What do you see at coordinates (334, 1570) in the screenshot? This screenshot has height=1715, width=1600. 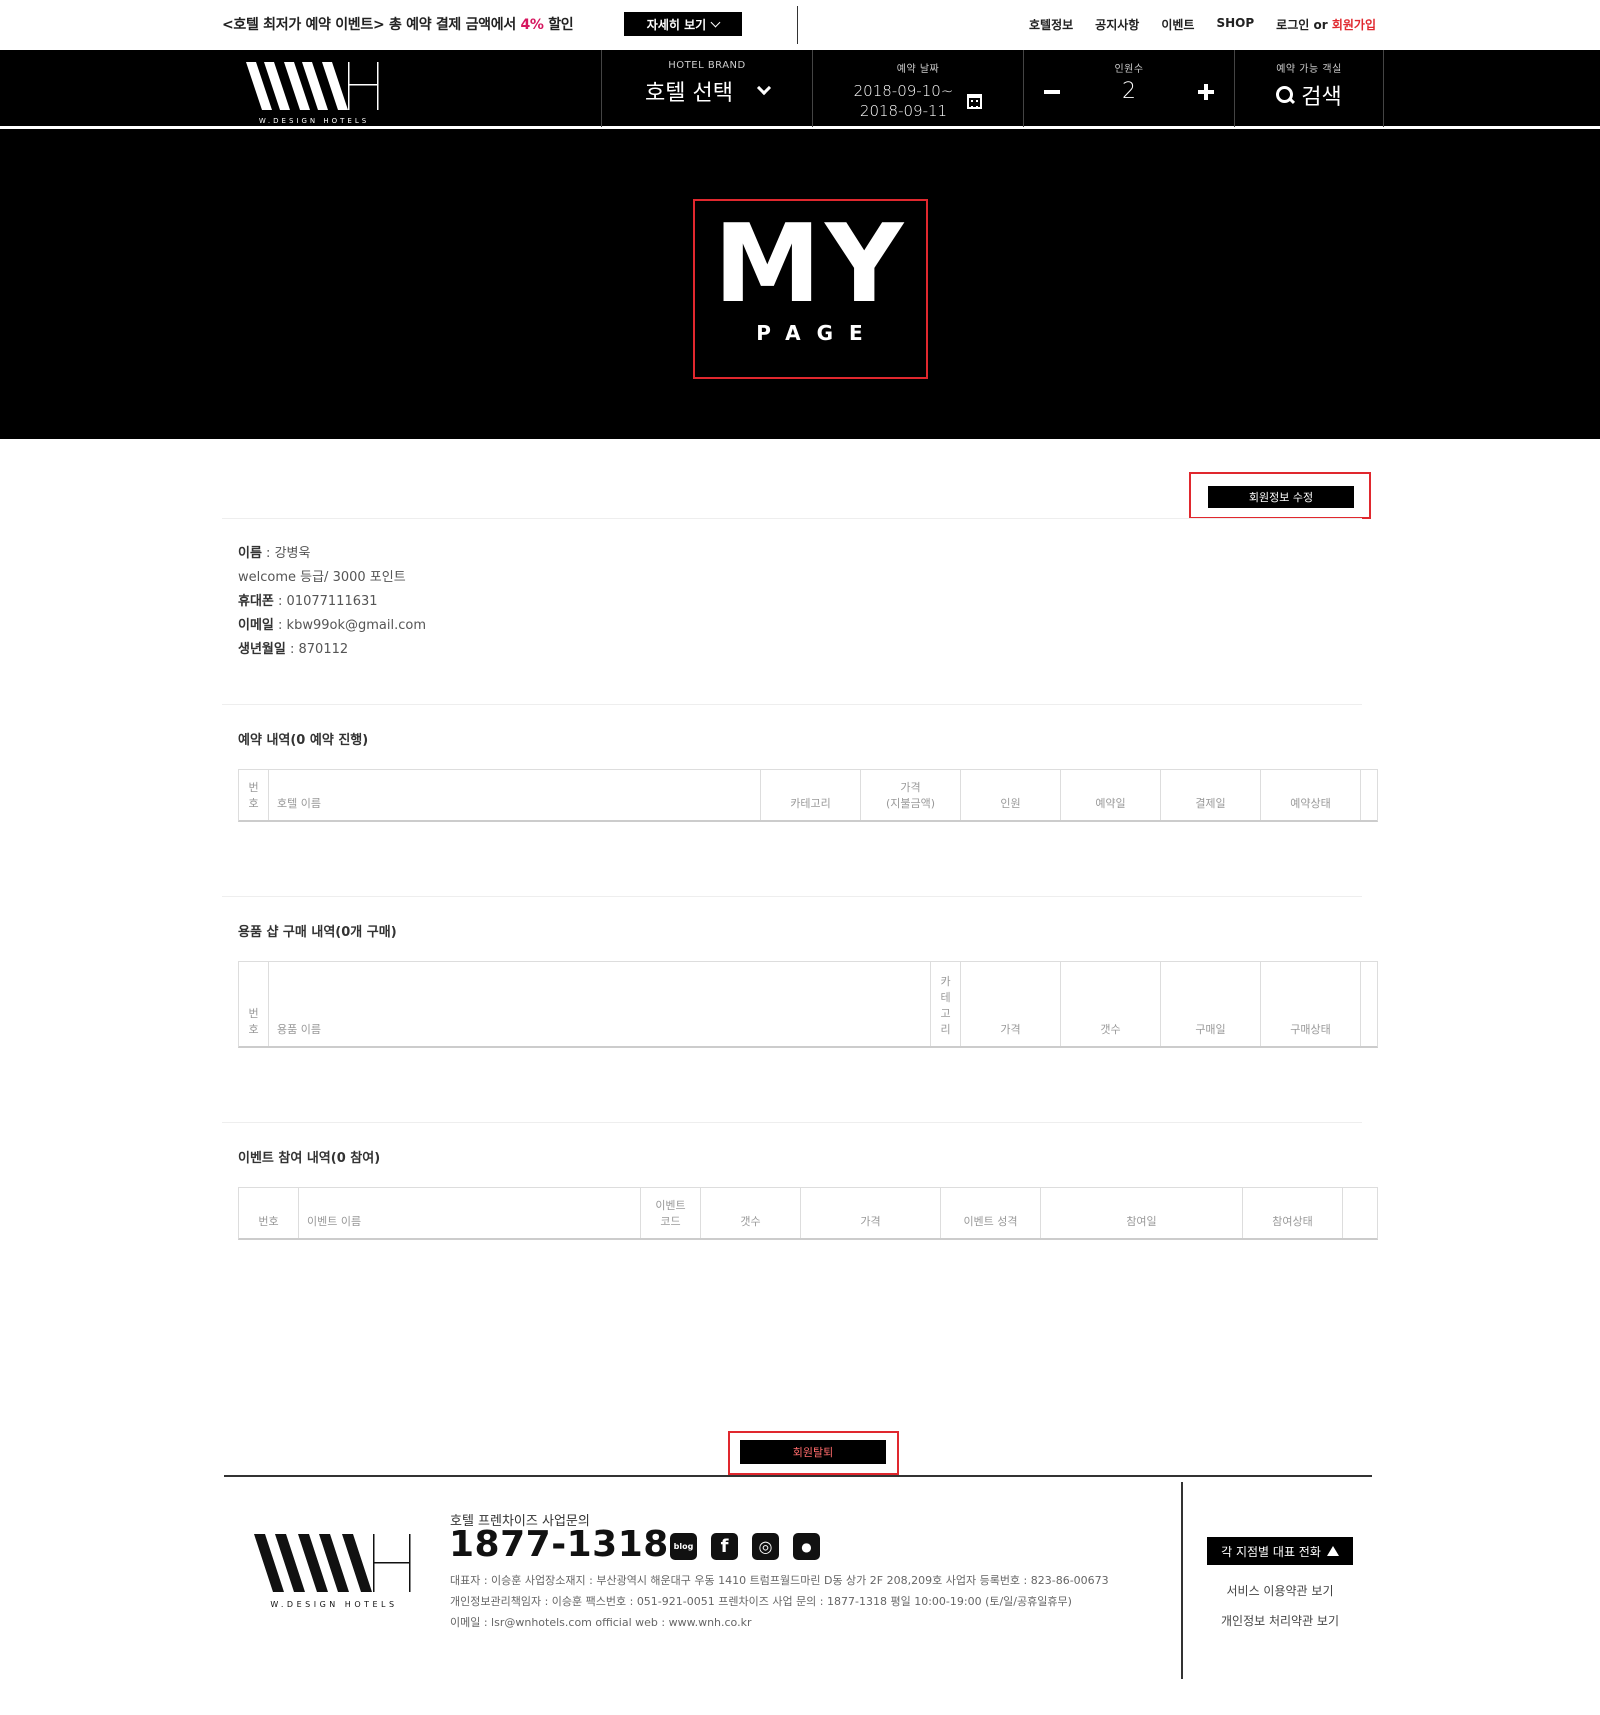 I see `footer-wnh-logo: W.DESIGN HOTELS` at bounding box center [334, 1570].